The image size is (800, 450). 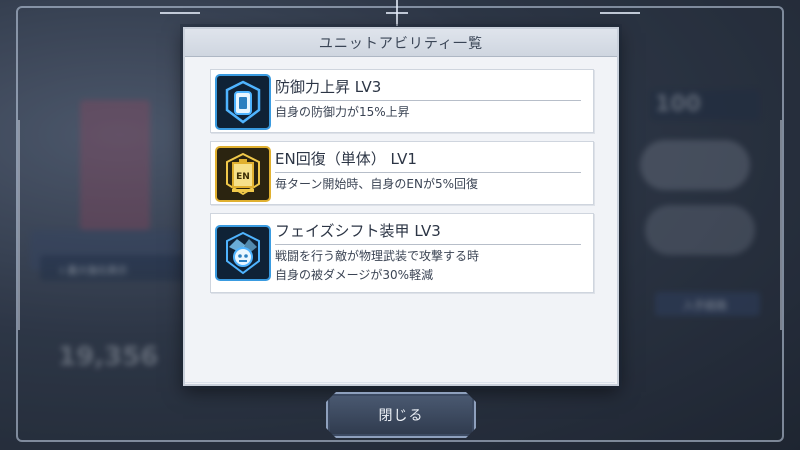 I want to click on ability-description: 毎ターン開始時、自身のENが5%回復, so click(x=376, y=184).